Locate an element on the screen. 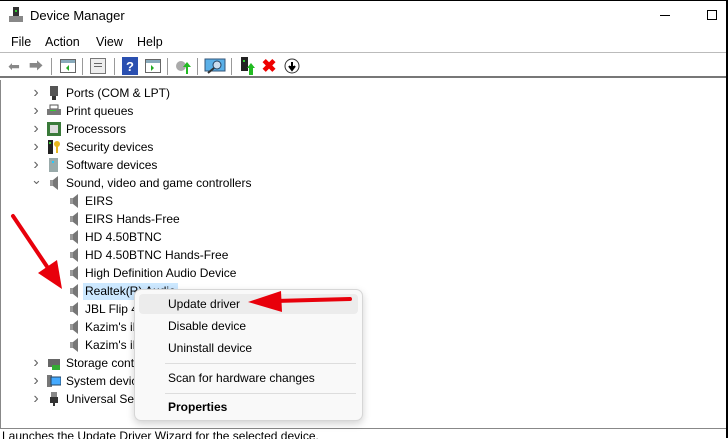 The image size is (728, 439). properties-sheet-icon is located at coordinates (98, 66).